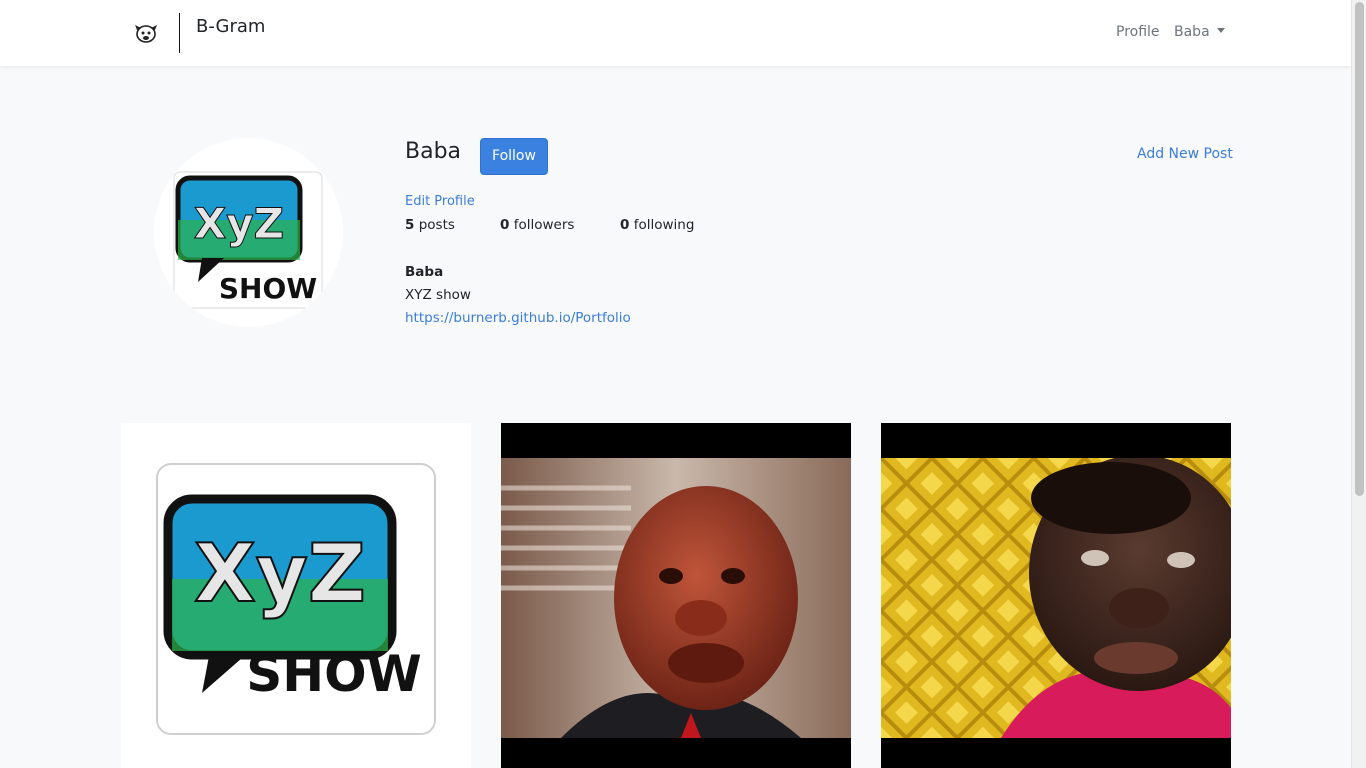 Image resolution: width=1366 pixels, height=768 pixels. I want to click on vertical-scrollbar, so click(1358, 384).